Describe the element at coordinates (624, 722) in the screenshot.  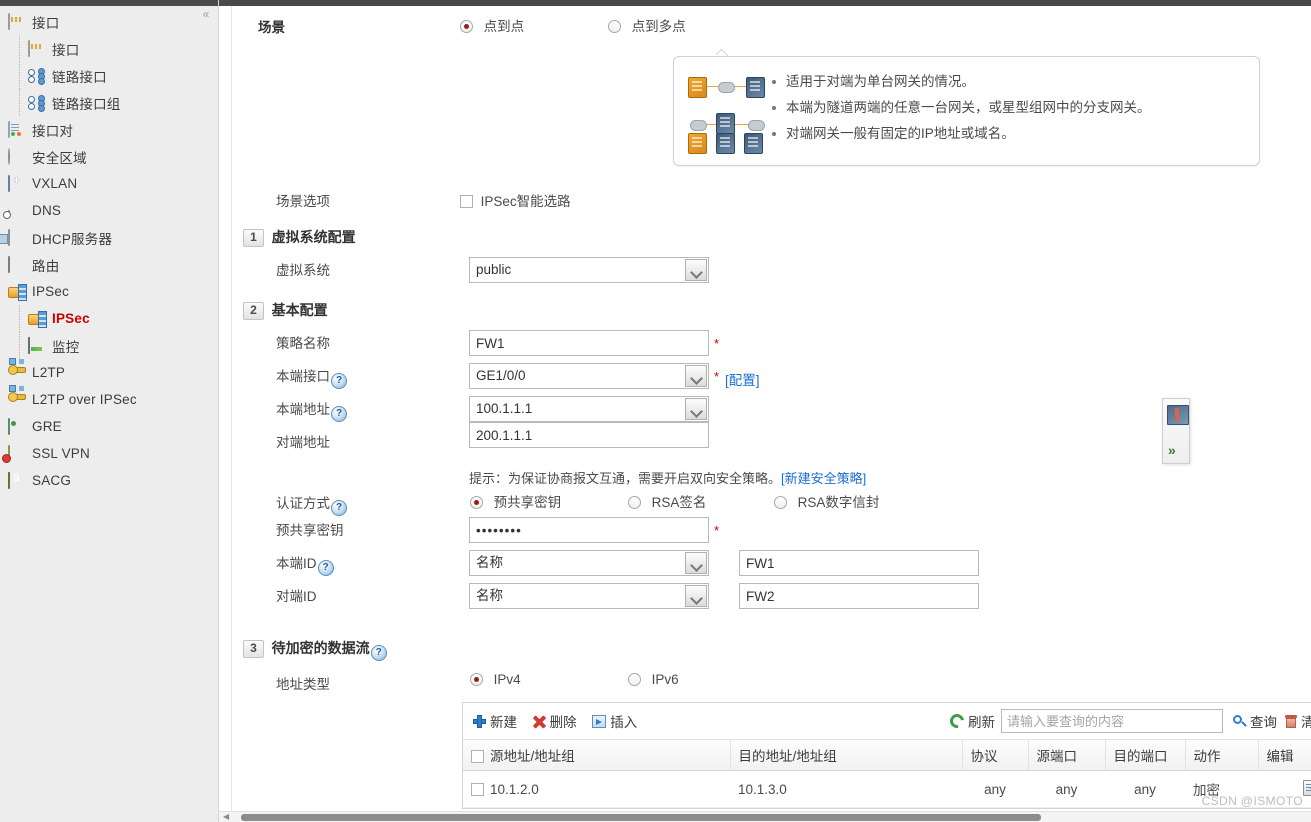
I see `insert-button-label: 插入` at that location.